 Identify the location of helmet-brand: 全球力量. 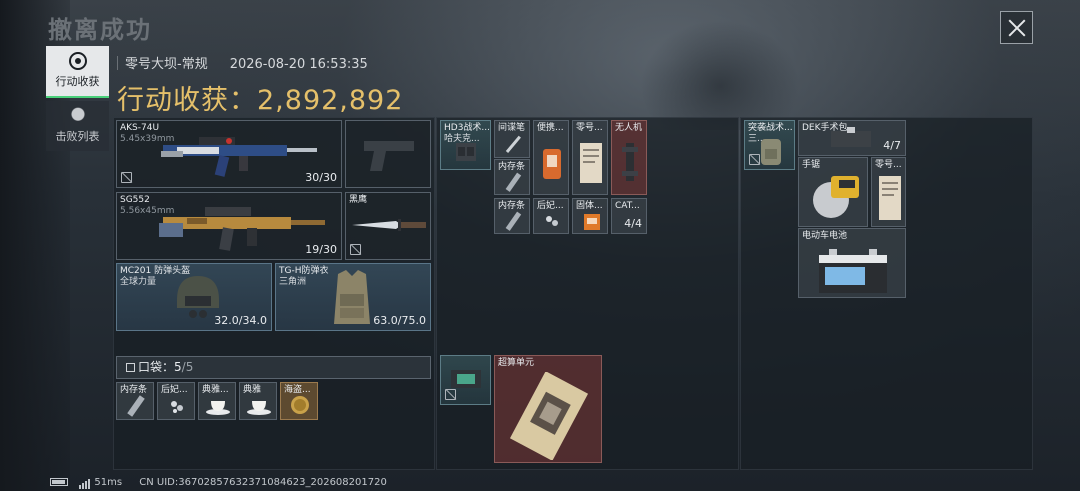
(138, 282).